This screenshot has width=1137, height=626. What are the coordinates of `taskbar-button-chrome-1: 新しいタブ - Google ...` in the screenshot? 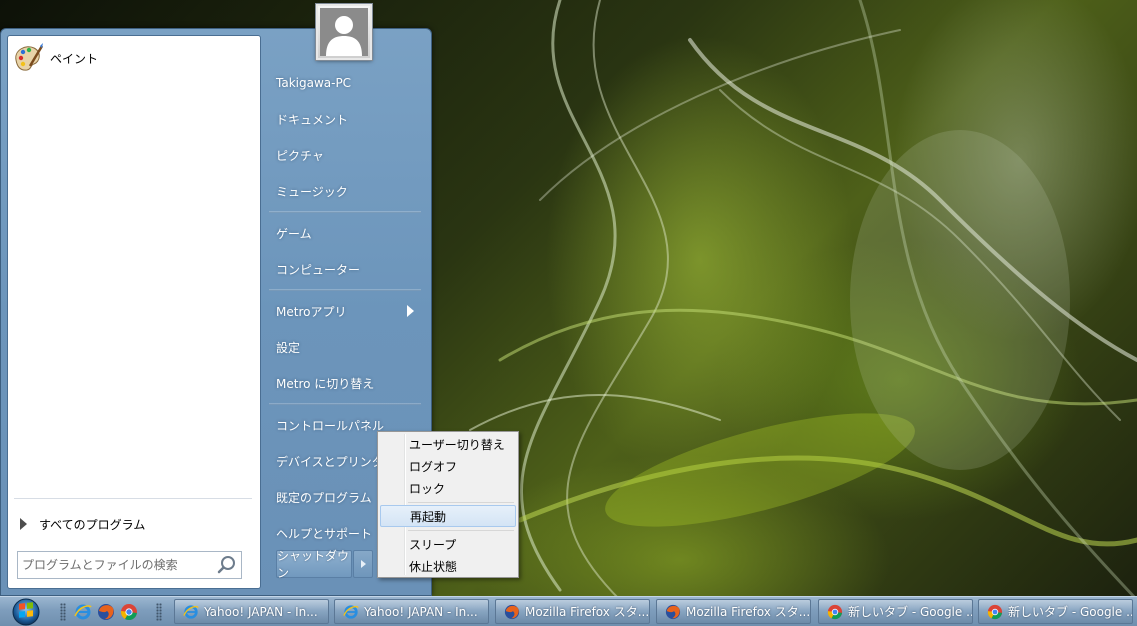 It's located at (895, 611).